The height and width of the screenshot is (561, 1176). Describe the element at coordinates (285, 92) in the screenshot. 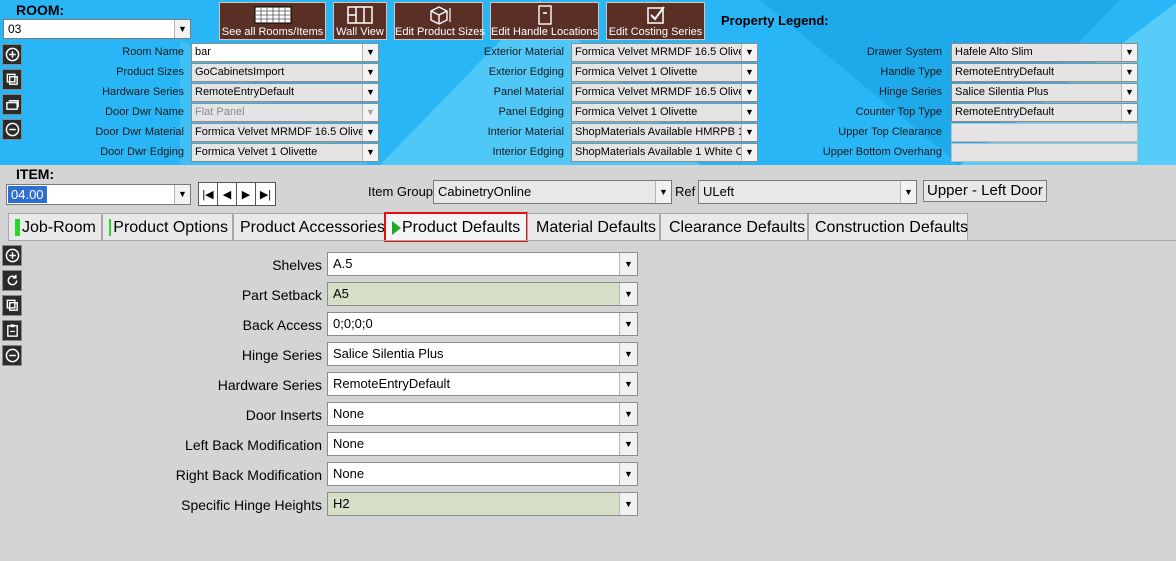

I see `hardware-series-select: RemoteEntryDefault ▼` at that location.